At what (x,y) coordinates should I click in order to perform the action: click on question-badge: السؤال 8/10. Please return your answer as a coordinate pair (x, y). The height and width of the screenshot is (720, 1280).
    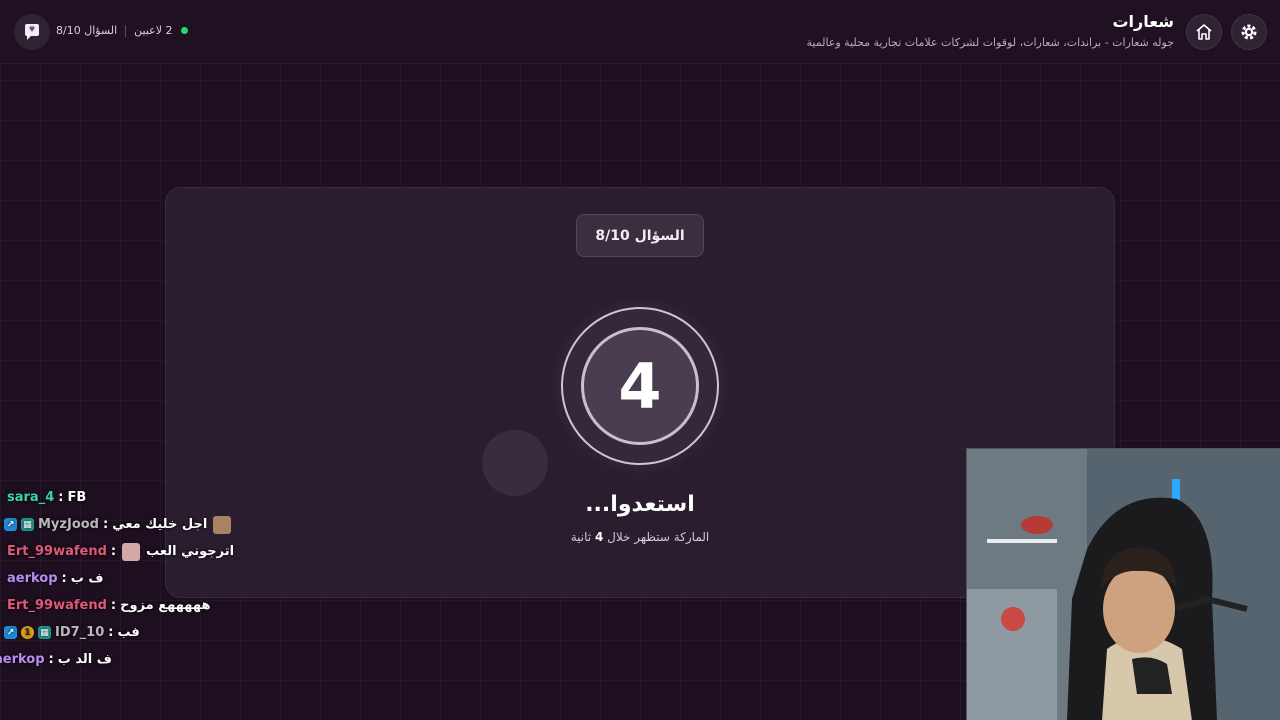
    Looking at the image, I should click on (640, 235).